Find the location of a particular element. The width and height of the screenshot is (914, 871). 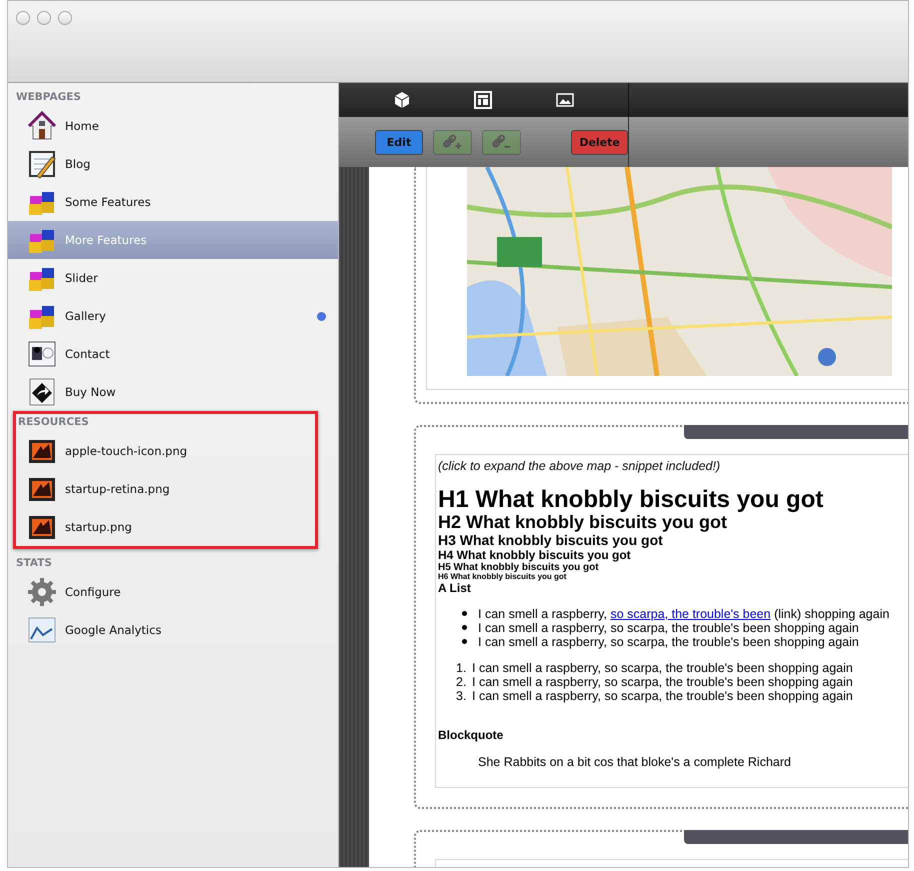

cube-icon is located at coordinates (401, 100).